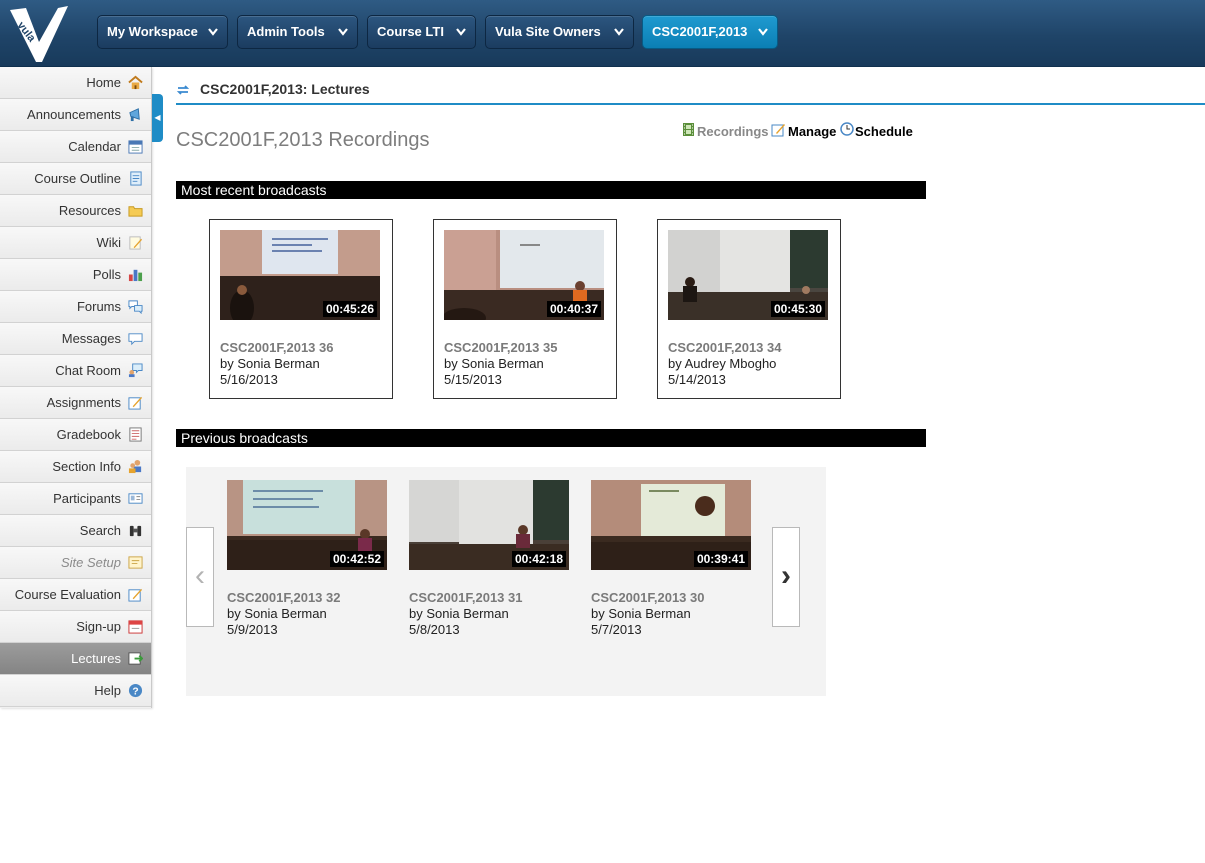  I want to click on sidebar-item-label: Section Info, so click(86, 466).